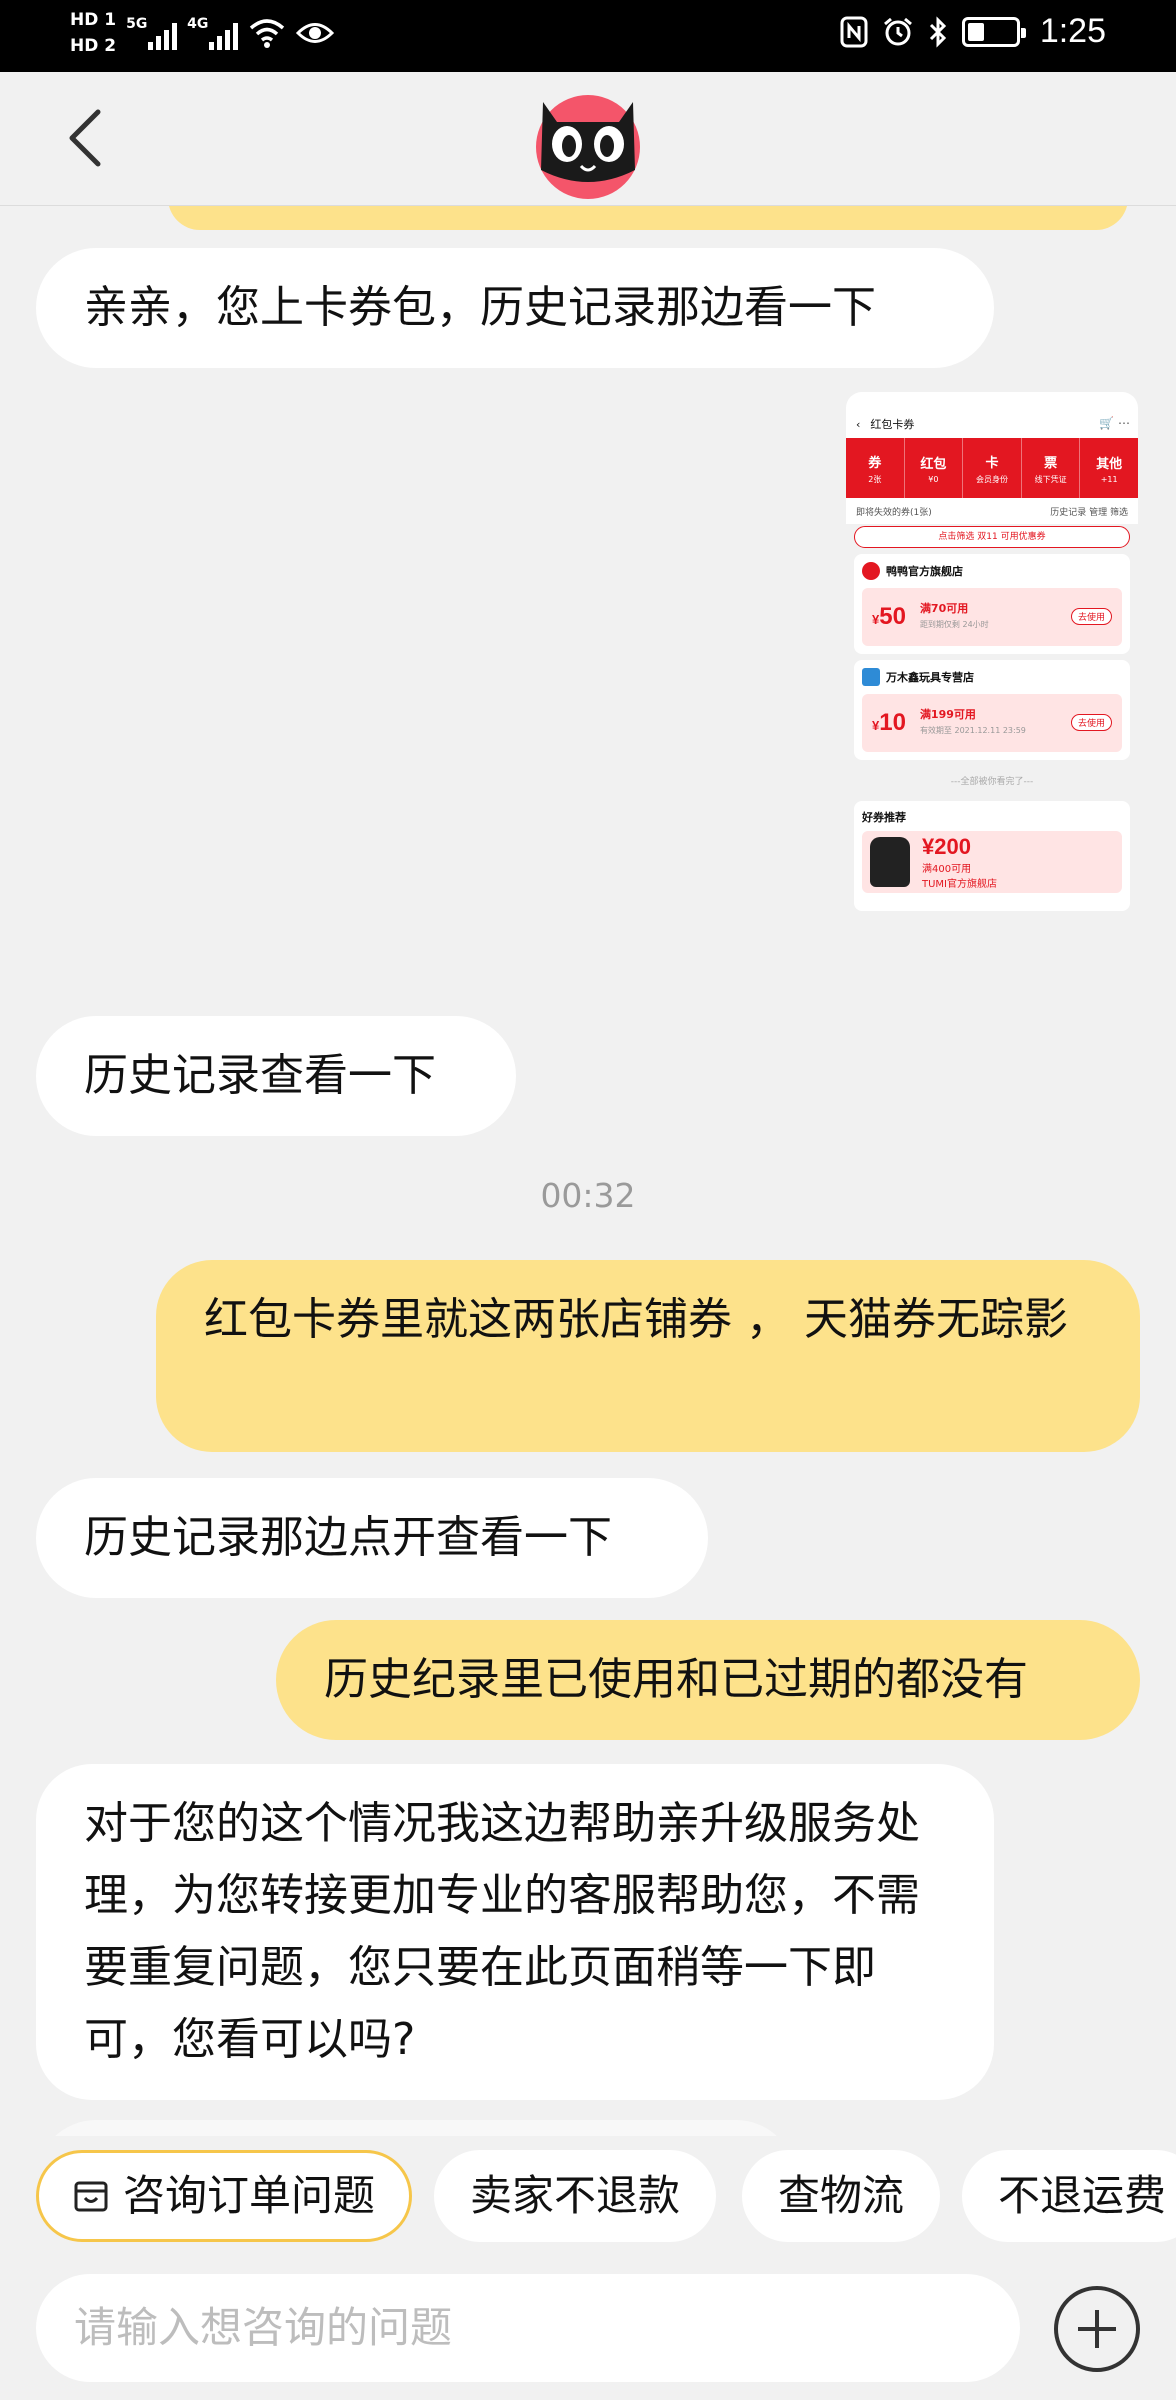  Describe the element at coordinates (93, 46) in the screenshot. I see `hd2-label: HD 2` at that location.